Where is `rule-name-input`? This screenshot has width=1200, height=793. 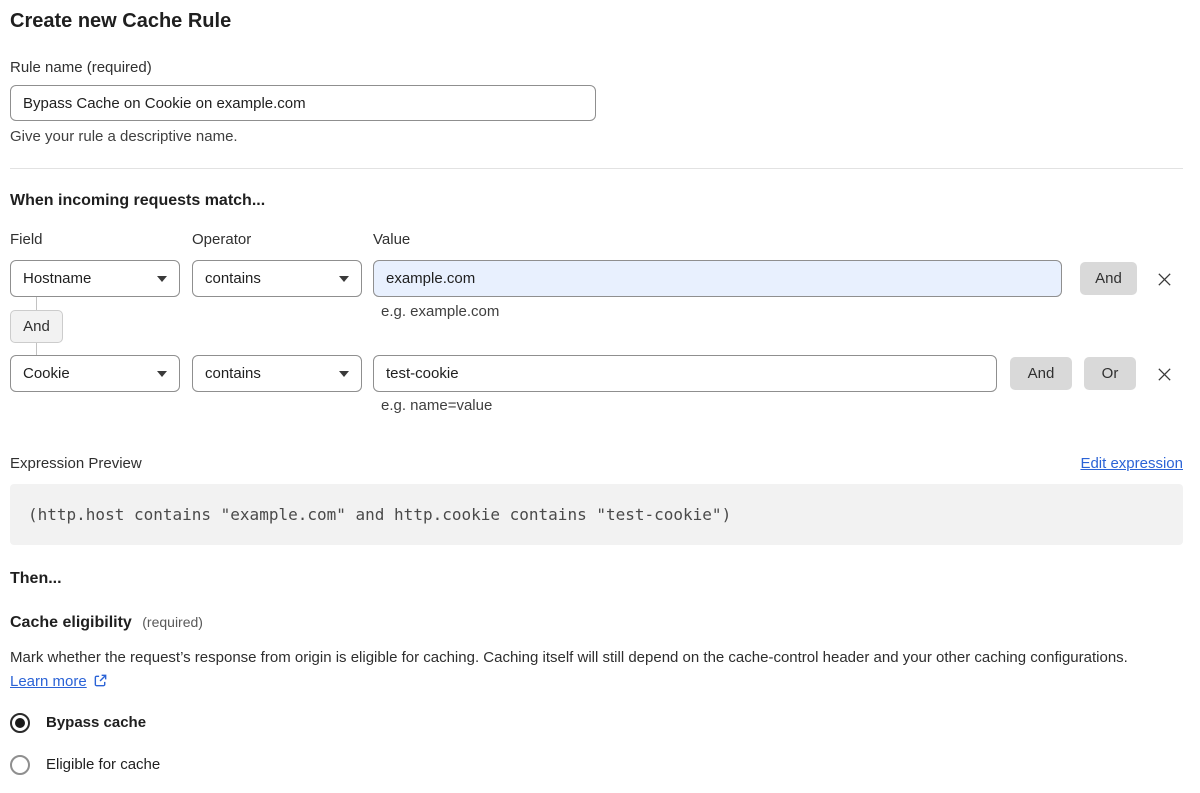
rule-name-input is located at coordinates (303, 103).